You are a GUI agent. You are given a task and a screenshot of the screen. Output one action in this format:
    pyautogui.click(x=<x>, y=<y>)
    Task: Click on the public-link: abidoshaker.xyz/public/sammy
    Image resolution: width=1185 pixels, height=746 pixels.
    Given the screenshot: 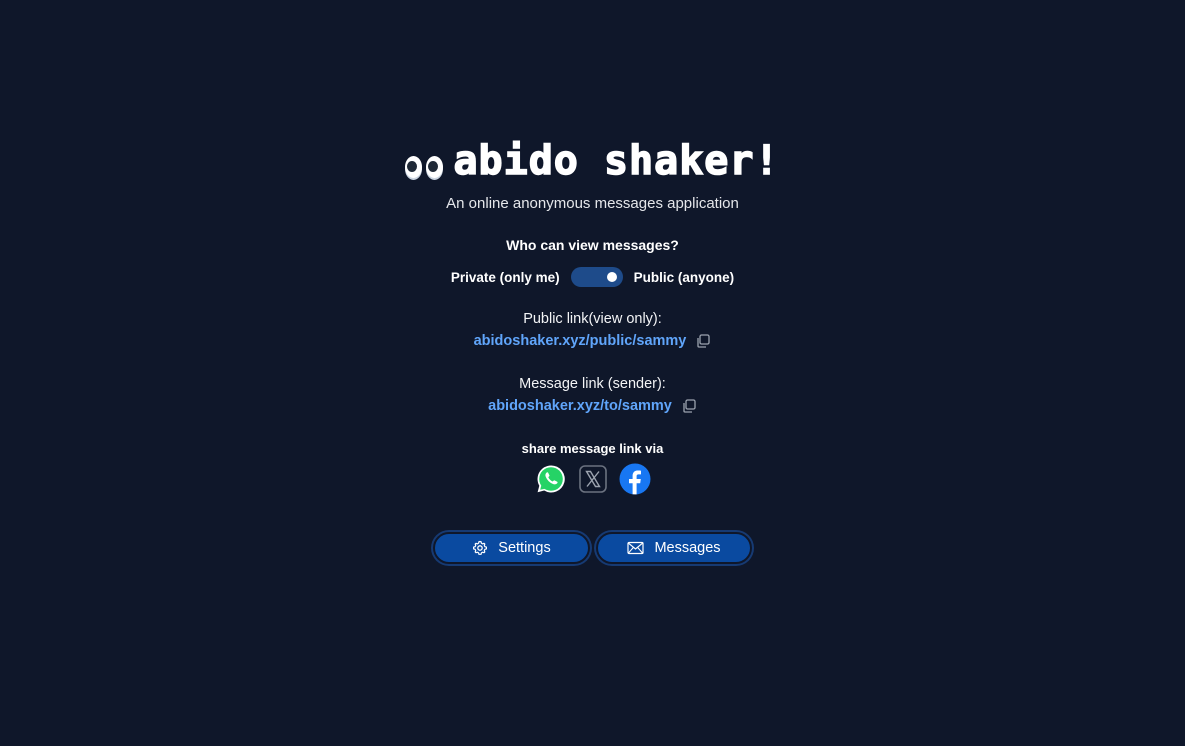 What is the action you would take?
    pyautogui.click(x=580, y=341)
    